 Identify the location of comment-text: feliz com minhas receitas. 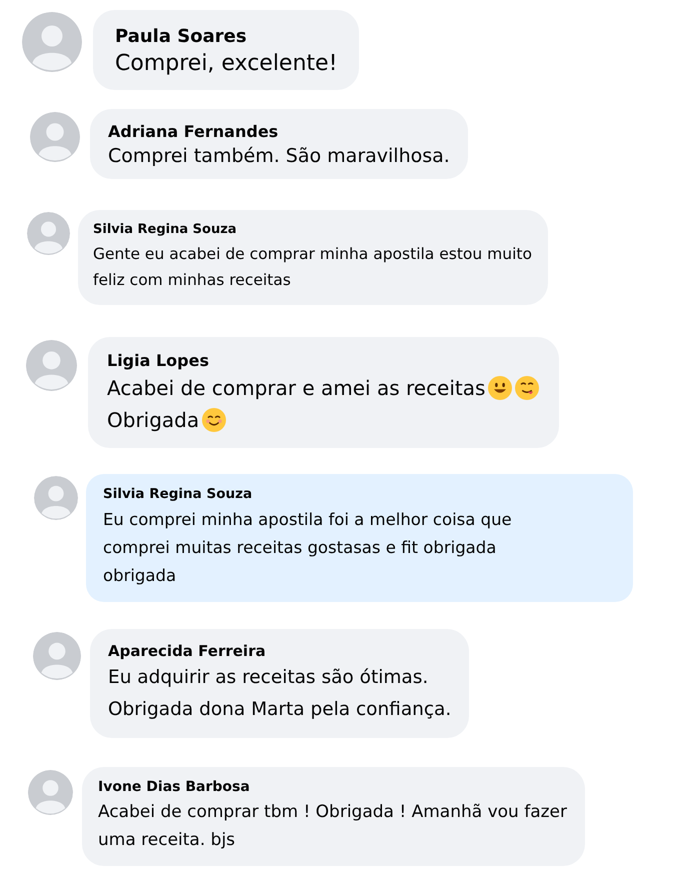
(192, 280).